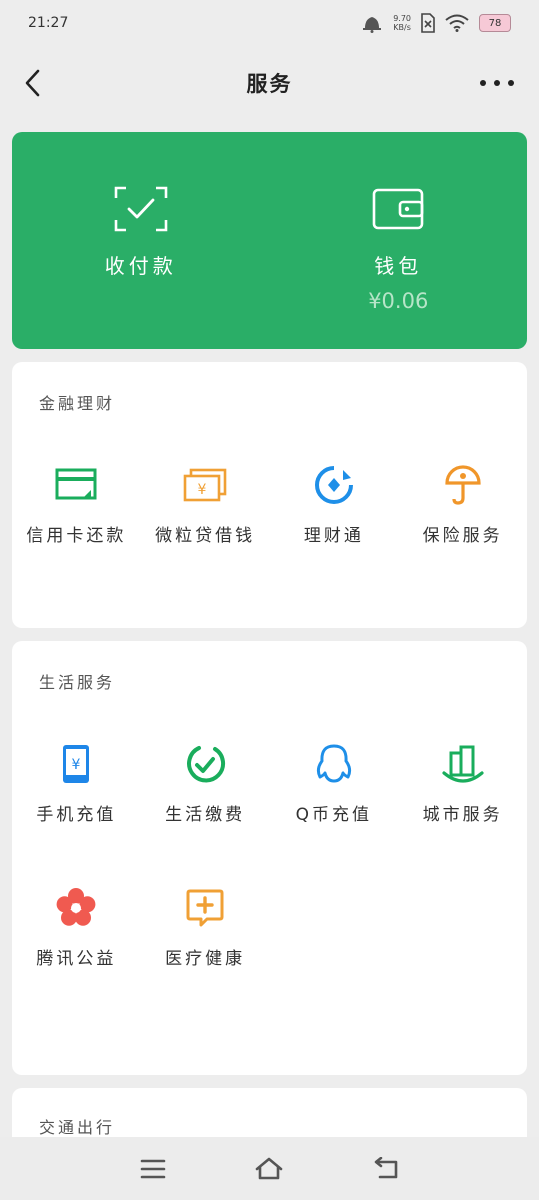 The image size is (539, 1200). What do you see at coordinates (462, 536) in the screenshot?
I see `item-label: 保险服务` at bounding box center [462, 536].